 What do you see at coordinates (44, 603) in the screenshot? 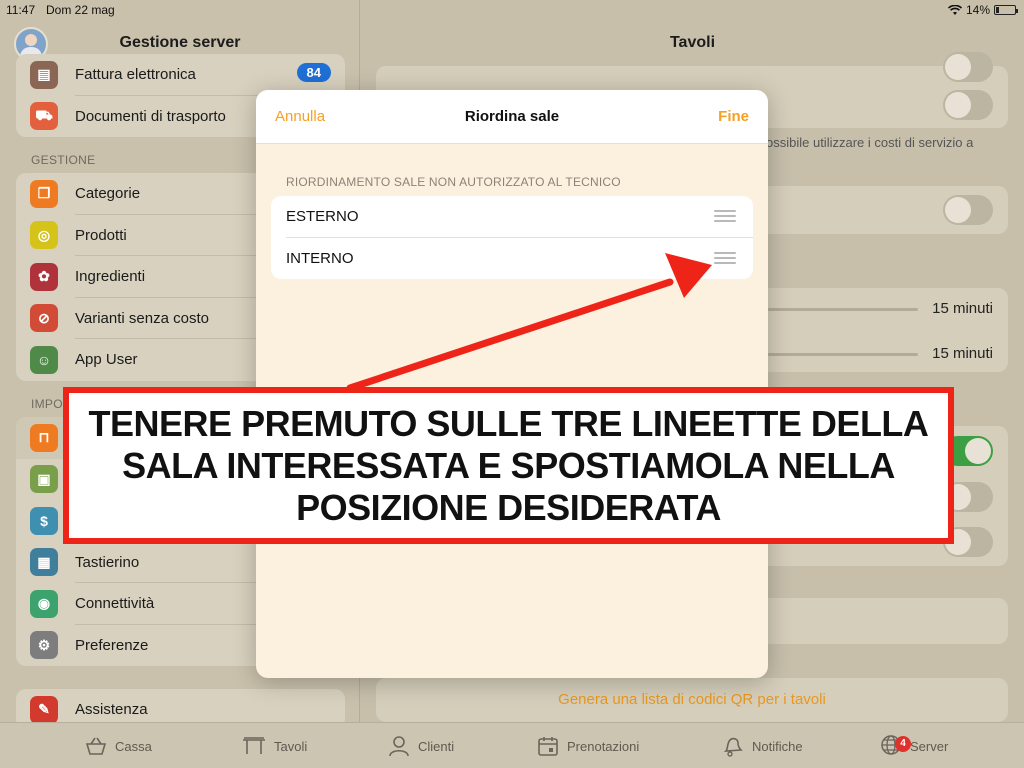
I see `connectivity-icon: ◉` at bounding box center [44, 603].